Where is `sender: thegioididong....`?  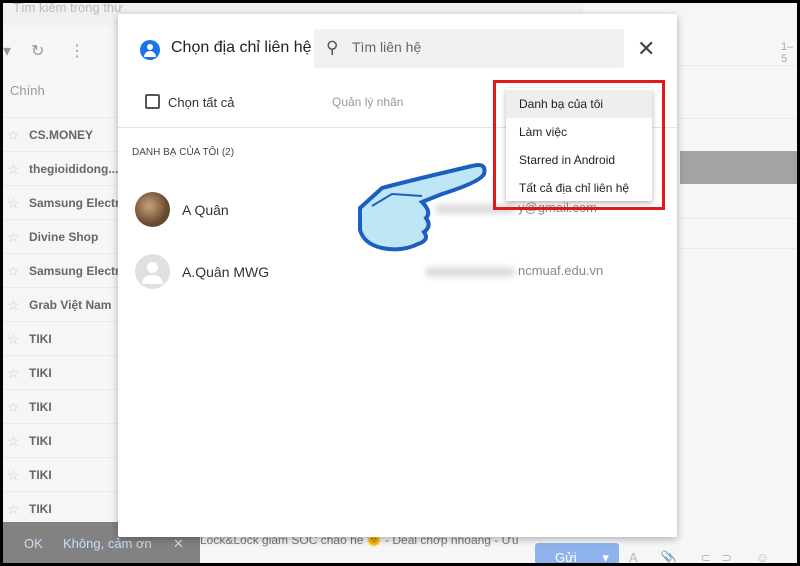 sender: thegioididong.... is located at coordinates (75, 169).